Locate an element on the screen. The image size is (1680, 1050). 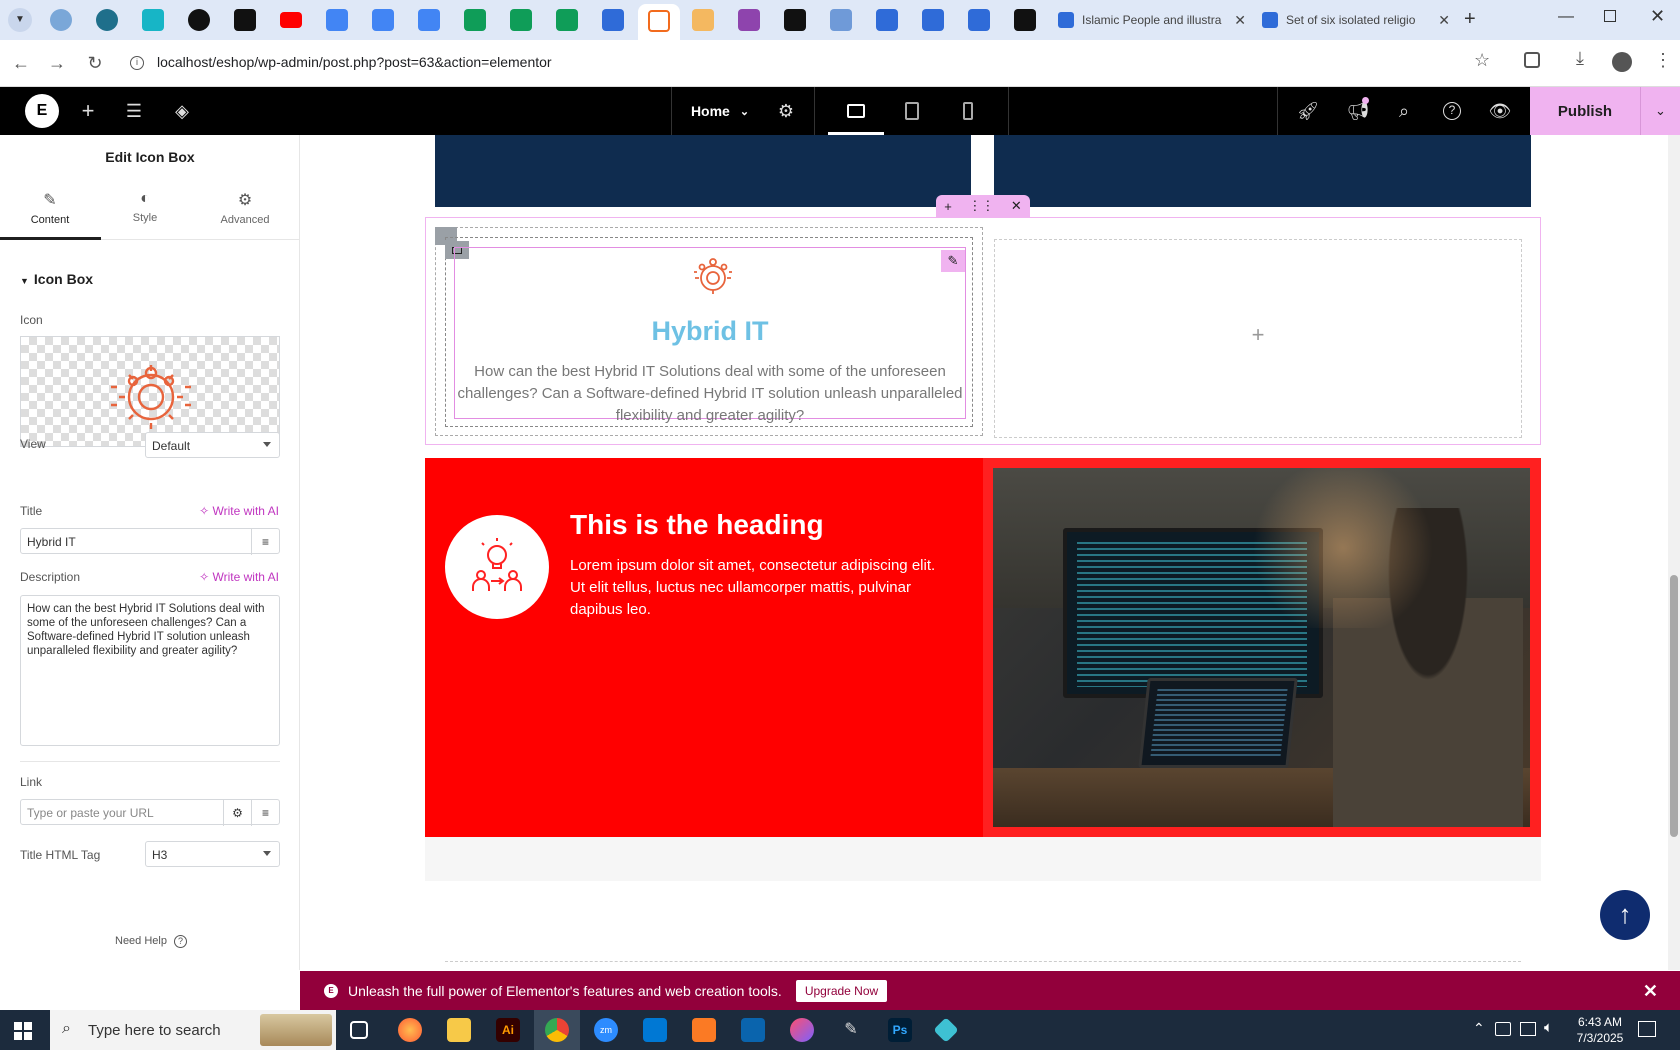
tab-search-icon: ▼ is located at coordinates (20, 20).